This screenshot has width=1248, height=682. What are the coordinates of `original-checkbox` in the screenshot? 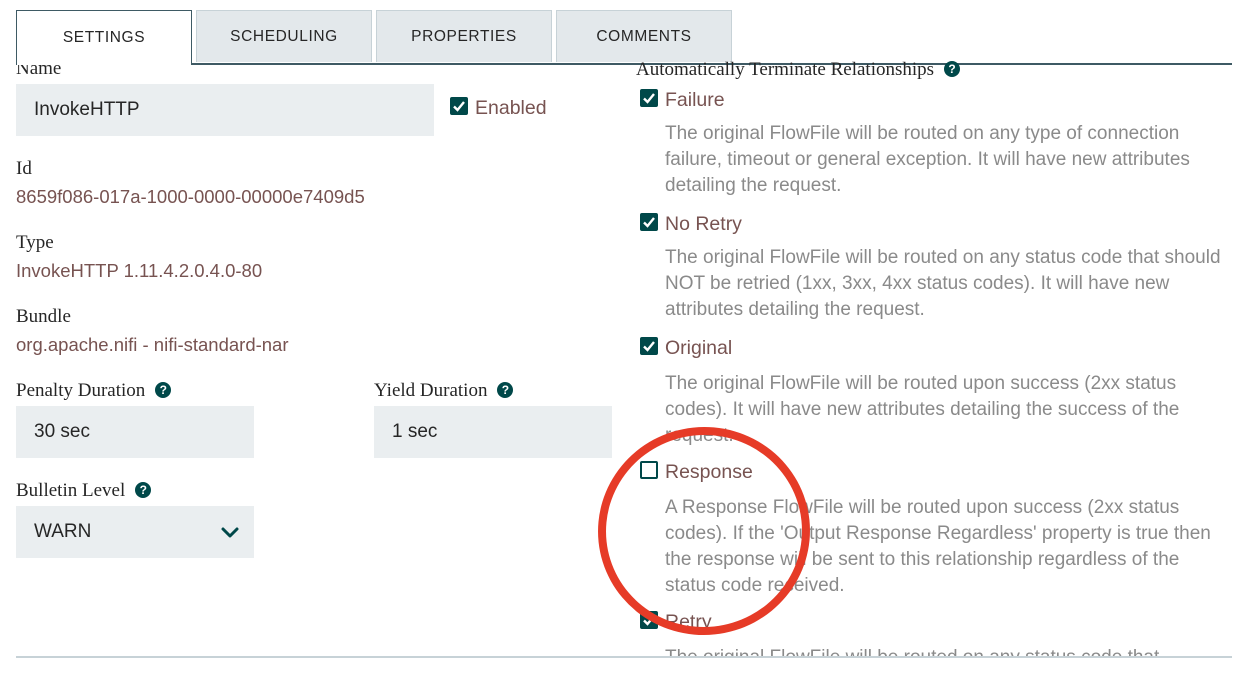 It's located at (649, 346).